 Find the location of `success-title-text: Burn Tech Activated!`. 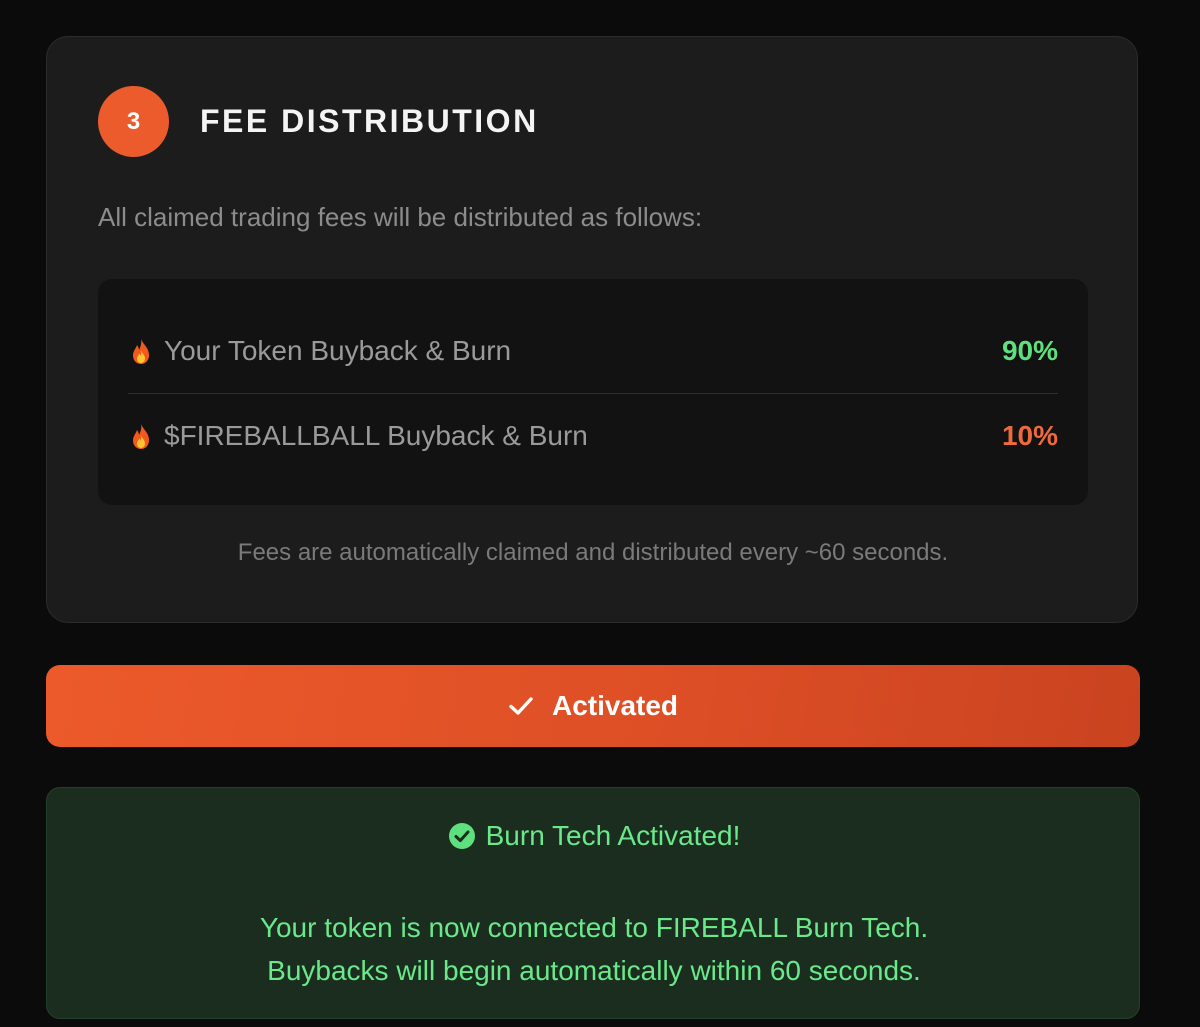

success-title-text: Burn Tech Activated! is located at coordinates (613, 835).